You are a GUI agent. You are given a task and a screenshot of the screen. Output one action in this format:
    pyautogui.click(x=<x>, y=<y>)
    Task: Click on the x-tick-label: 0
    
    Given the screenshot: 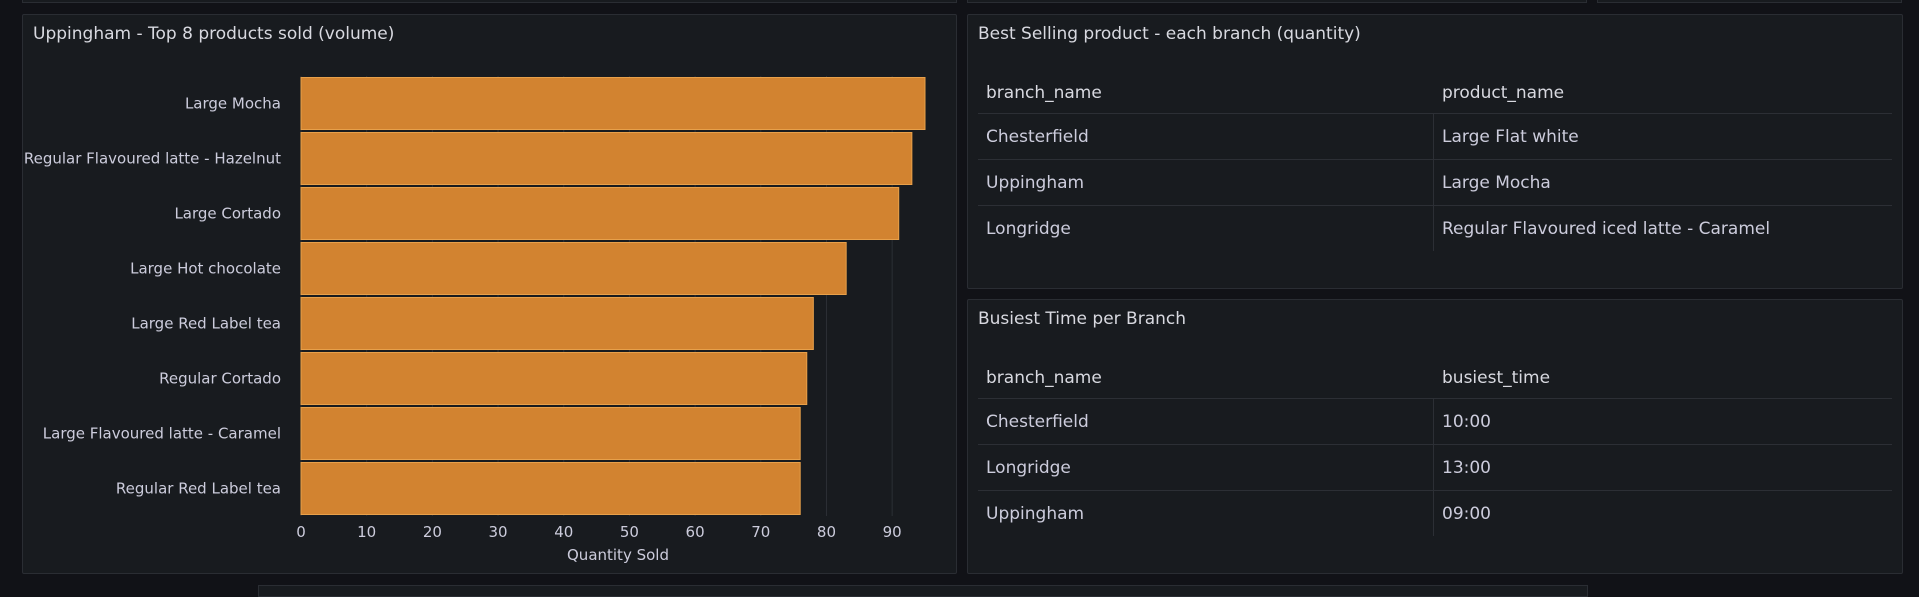 What is the action you would take?
    pyautogui.click(x=301, y=532)
    